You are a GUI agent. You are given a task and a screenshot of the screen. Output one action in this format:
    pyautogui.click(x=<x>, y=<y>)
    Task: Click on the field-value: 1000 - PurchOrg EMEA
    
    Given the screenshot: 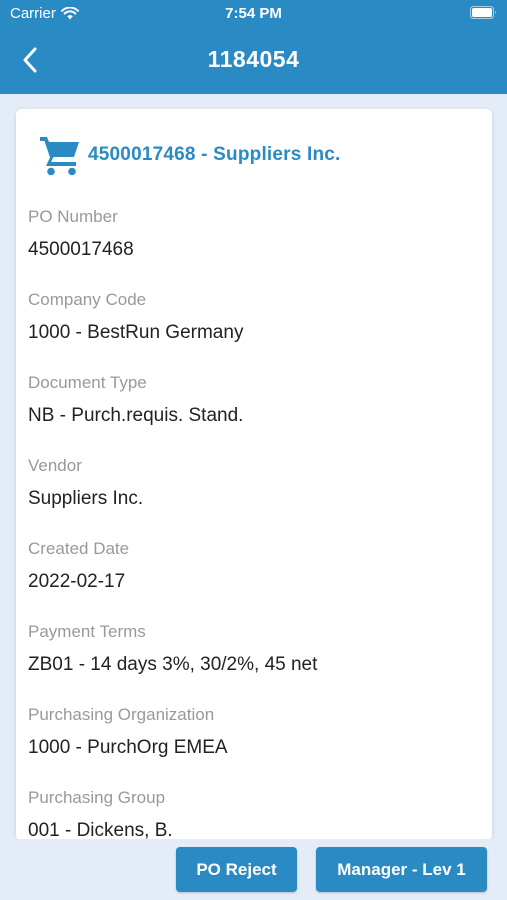 What is the action you would take?
    pyautogui.click(x=128, y=747)
    